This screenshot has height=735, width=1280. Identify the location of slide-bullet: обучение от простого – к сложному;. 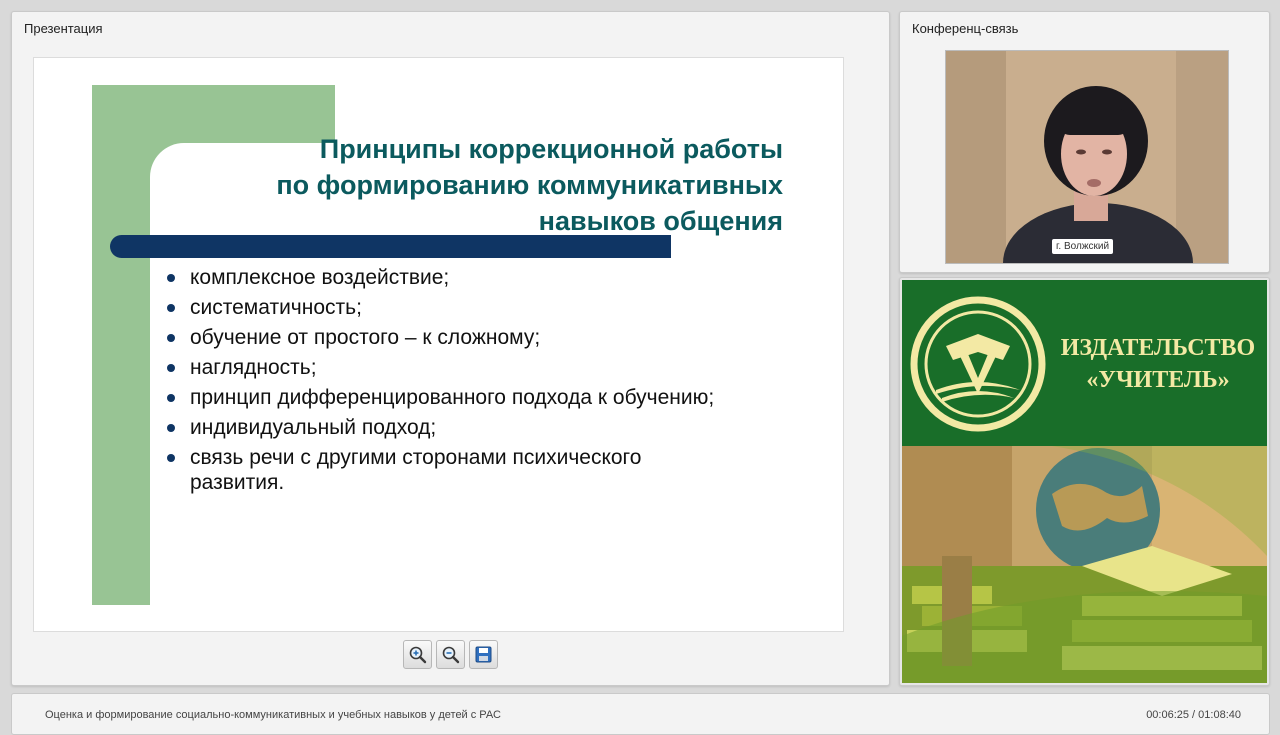
(444, 337).